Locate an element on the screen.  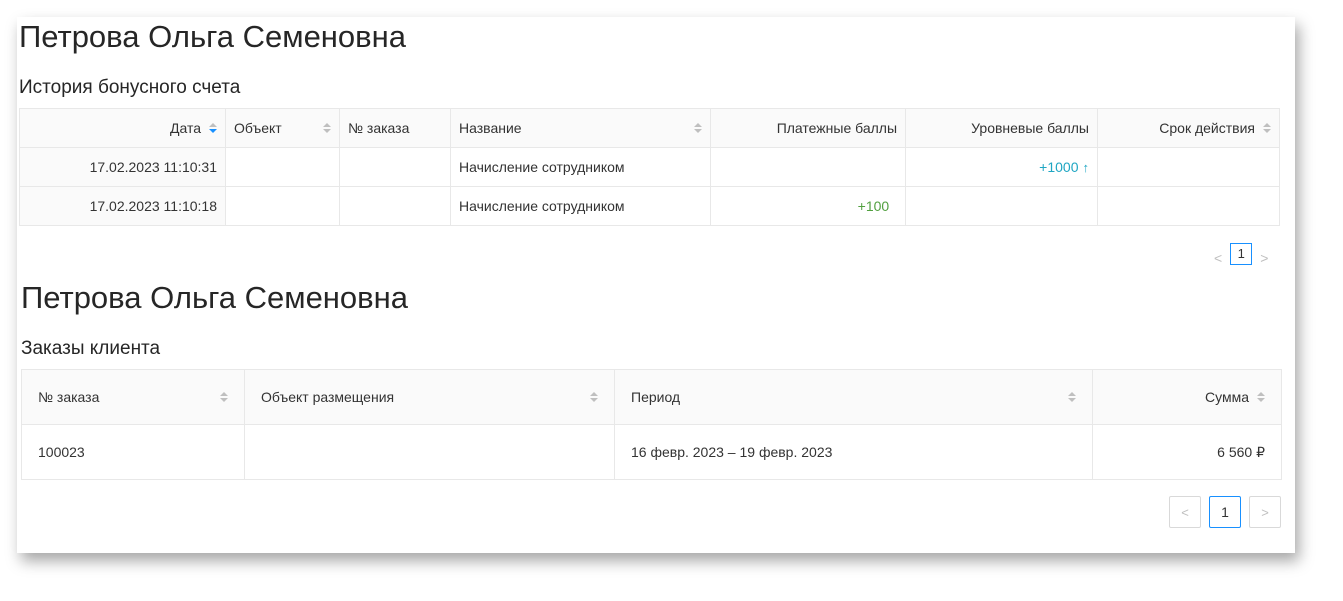
arrow-up-icon: ↑ is located at coordinates (1086, 167).